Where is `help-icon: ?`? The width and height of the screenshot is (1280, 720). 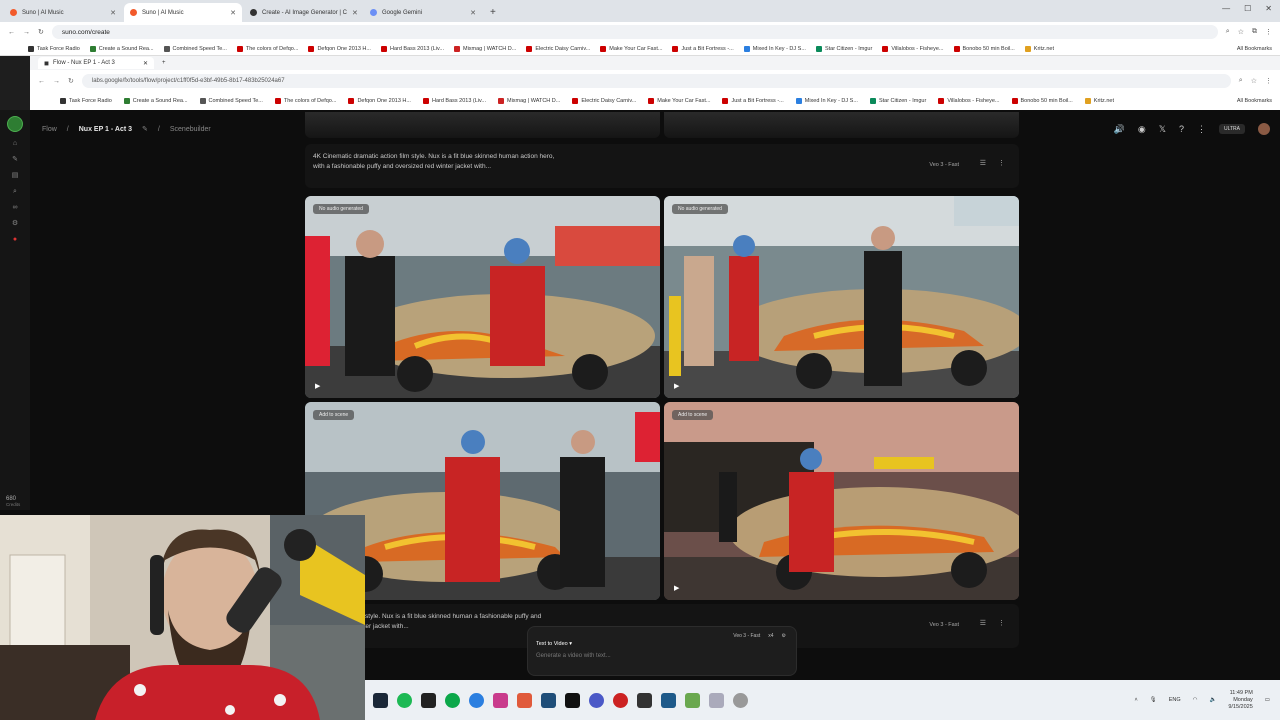
help-icon: ? is located at coordinates (1181, 129).